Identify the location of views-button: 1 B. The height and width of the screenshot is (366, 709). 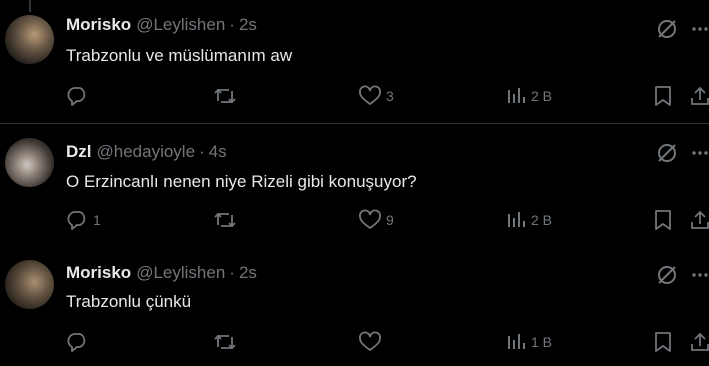
(529, 342).